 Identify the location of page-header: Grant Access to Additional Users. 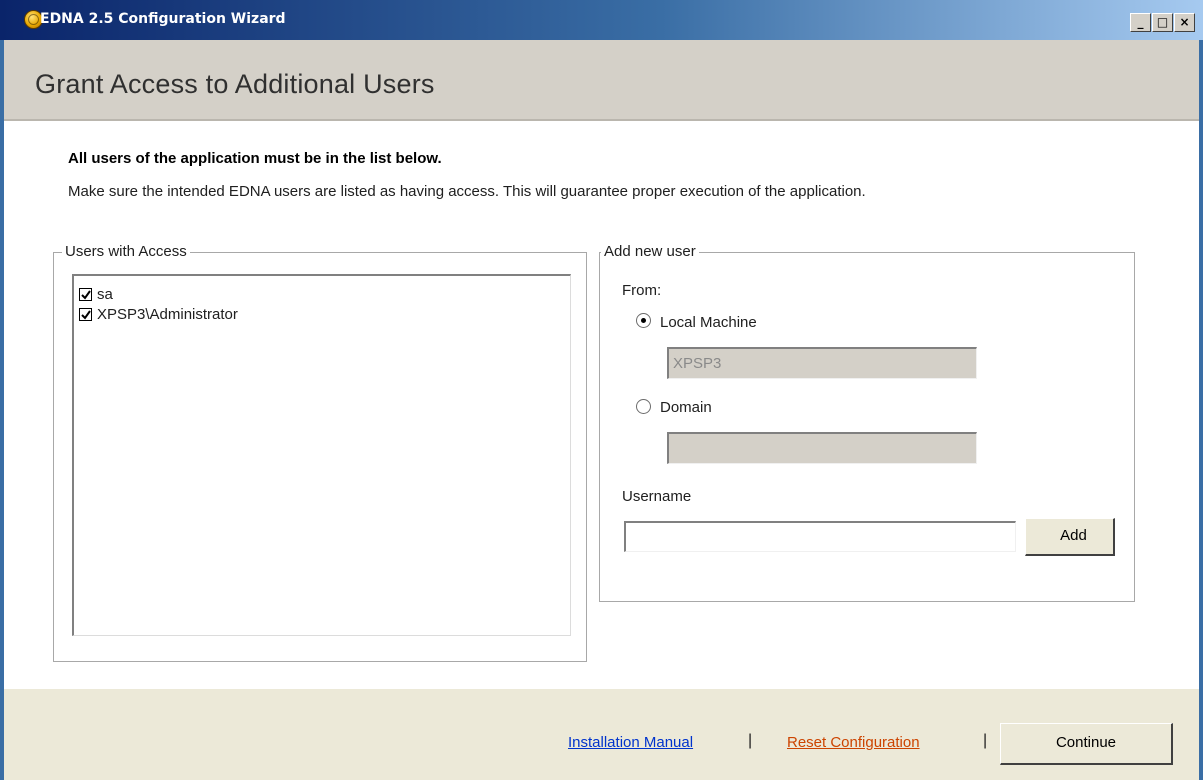
(601, 79).